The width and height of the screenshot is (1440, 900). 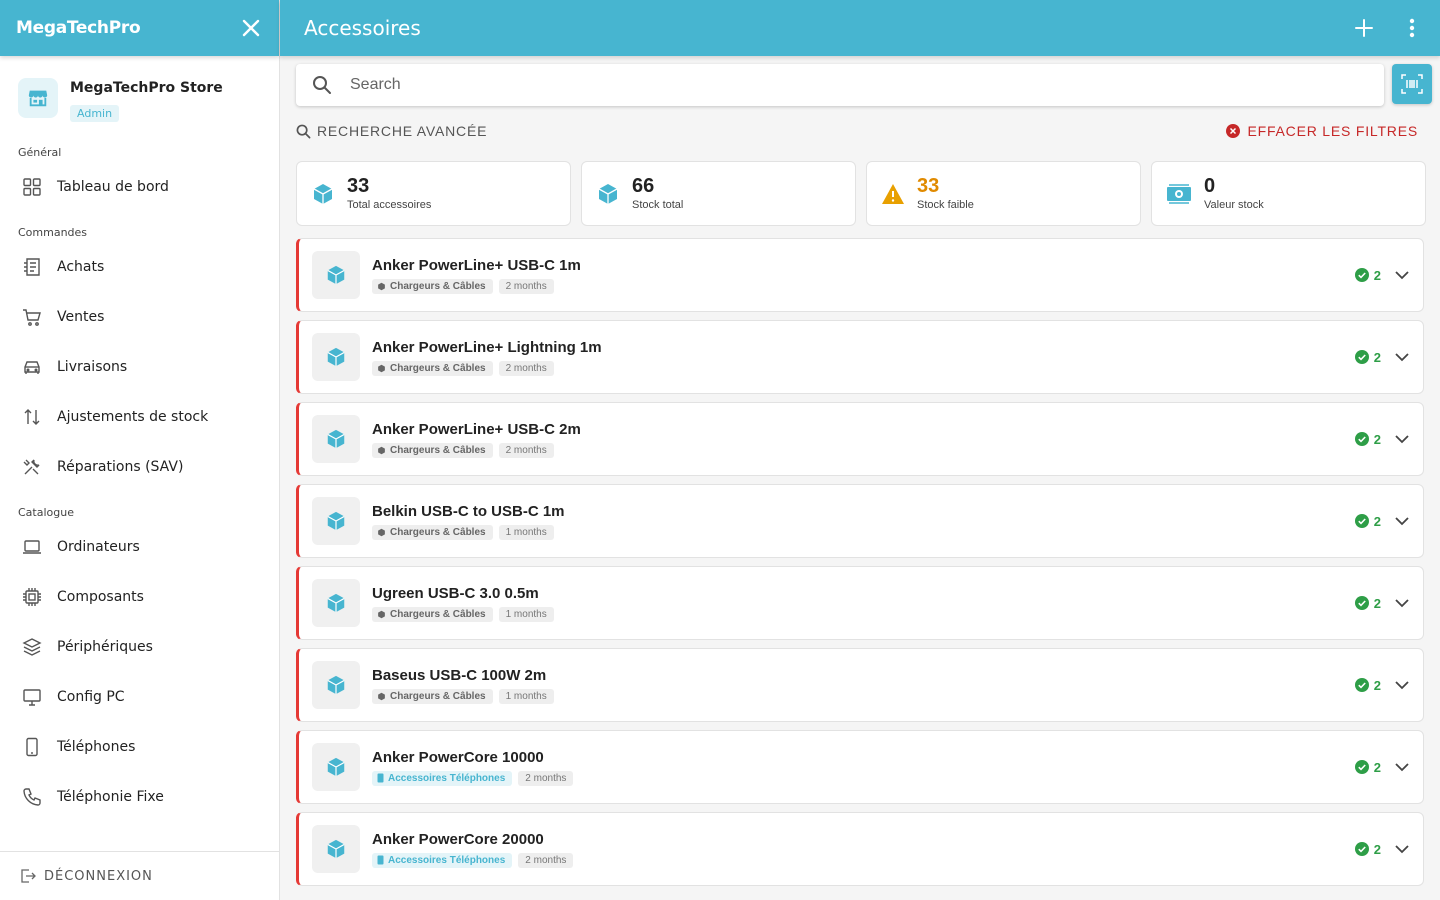 What do you see at coordinates (133, 417) in the screenshot?
I see `sidebar-item-label: Ajustements de stock` at bounding box center [133, 417].